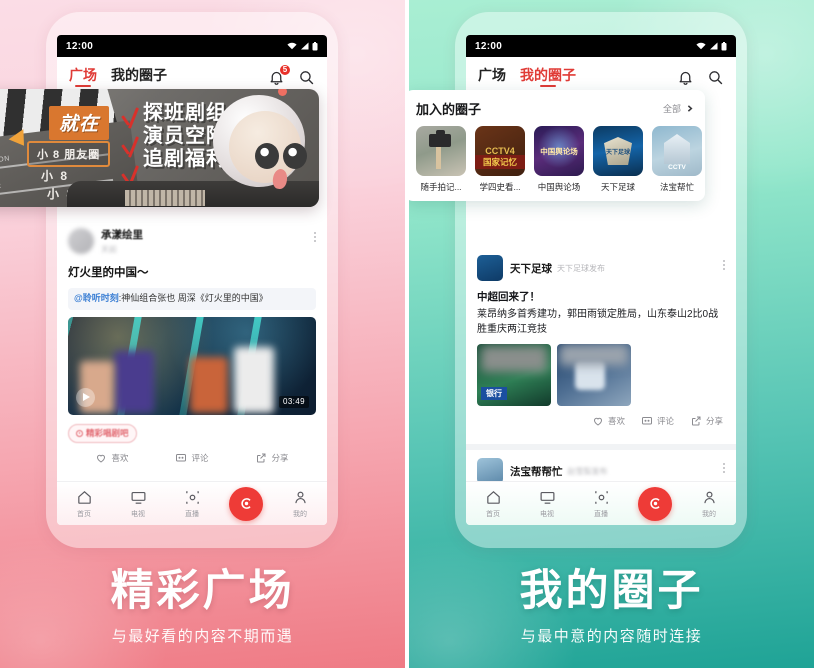 The image size is (814, 668). I want to click on play-icon, so click(85, 397).